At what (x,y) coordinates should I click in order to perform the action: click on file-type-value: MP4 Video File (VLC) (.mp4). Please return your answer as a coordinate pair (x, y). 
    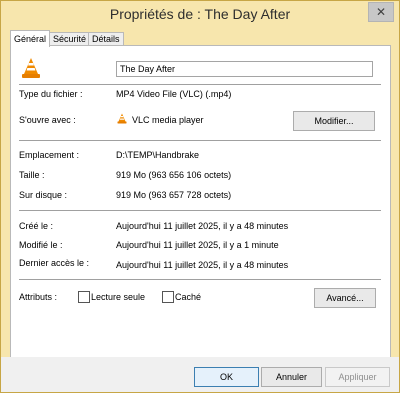
    Looking at the image, I should click on (174, 94).